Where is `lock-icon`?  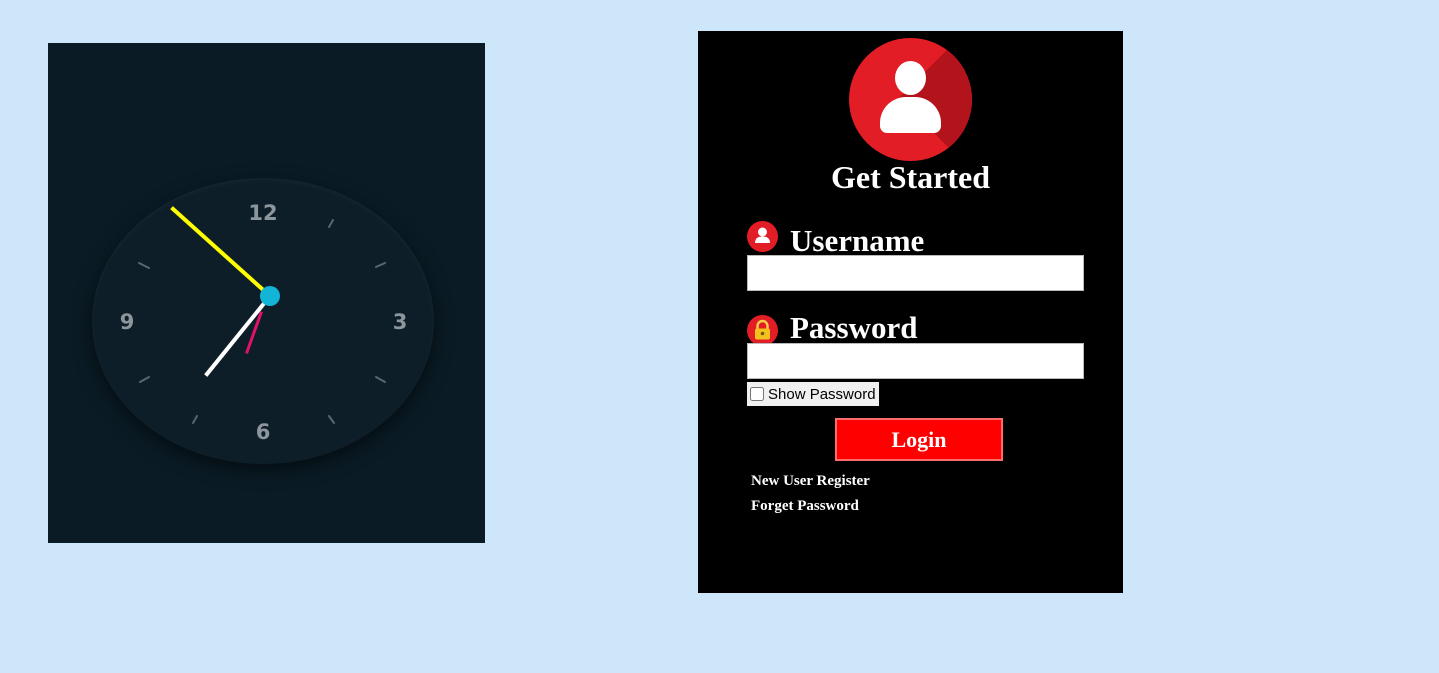
lock-icon is located at coordinates (762, 330).